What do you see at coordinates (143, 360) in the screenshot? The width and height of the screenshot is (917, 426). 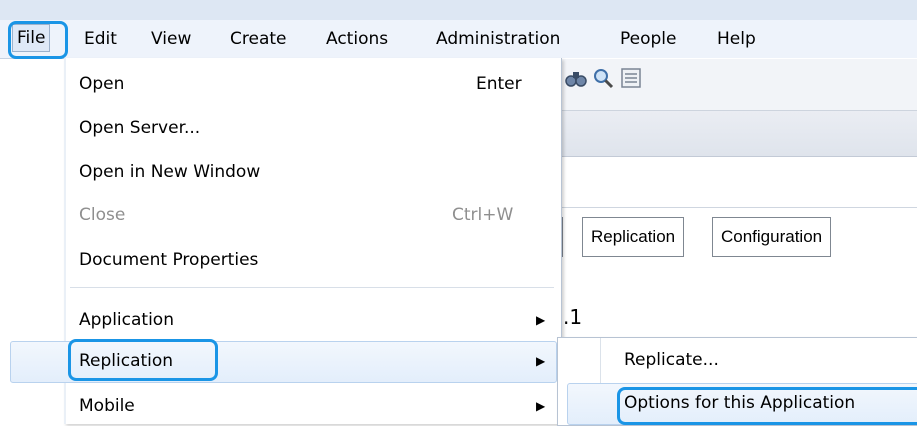 I see `replication-highlight-outline` at bounding box center [143, 360].